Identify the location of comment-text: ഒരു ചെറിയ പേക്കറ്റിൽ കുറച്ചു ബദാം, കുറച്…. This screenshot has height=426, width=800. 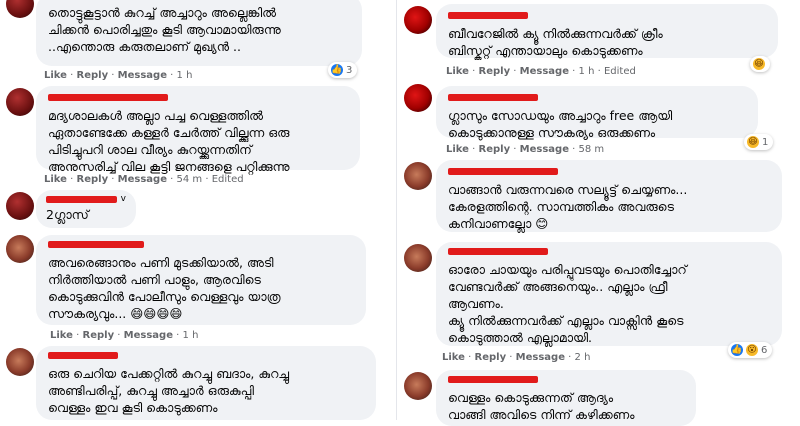
(169, 390).